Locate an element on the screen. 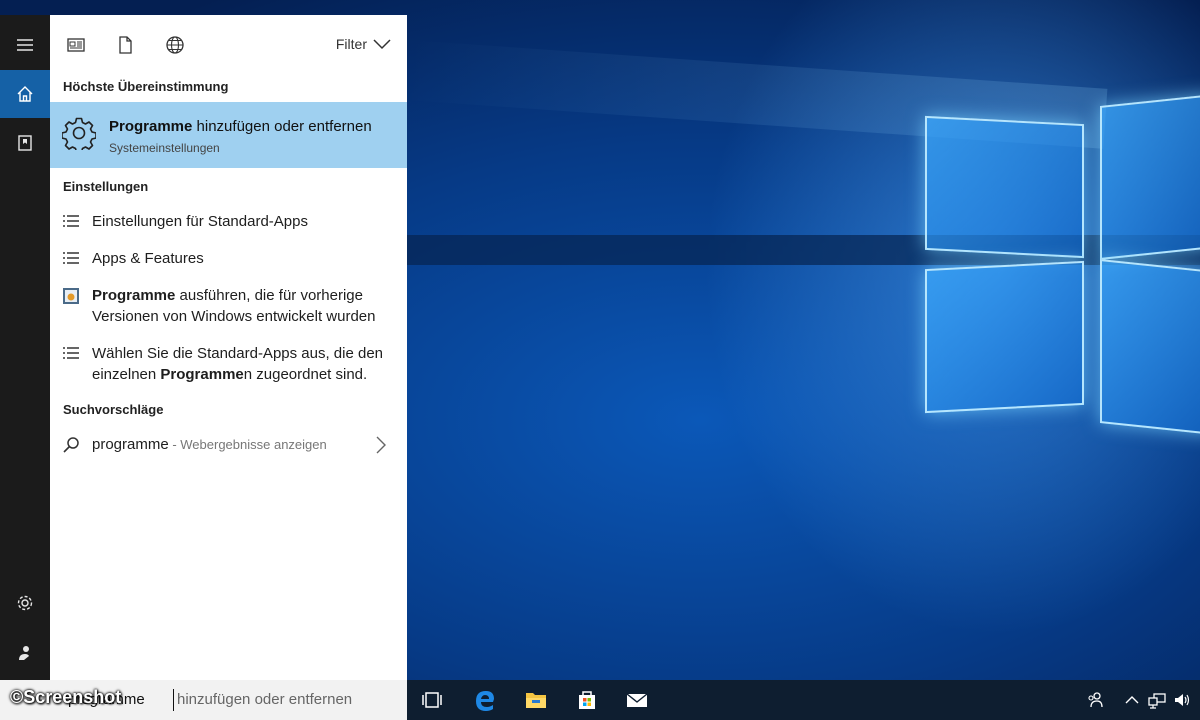 The width and height of the screenshot is (1200, 720). settings-result-apps-features: Apps & Features is located at coordinates (228, 261).